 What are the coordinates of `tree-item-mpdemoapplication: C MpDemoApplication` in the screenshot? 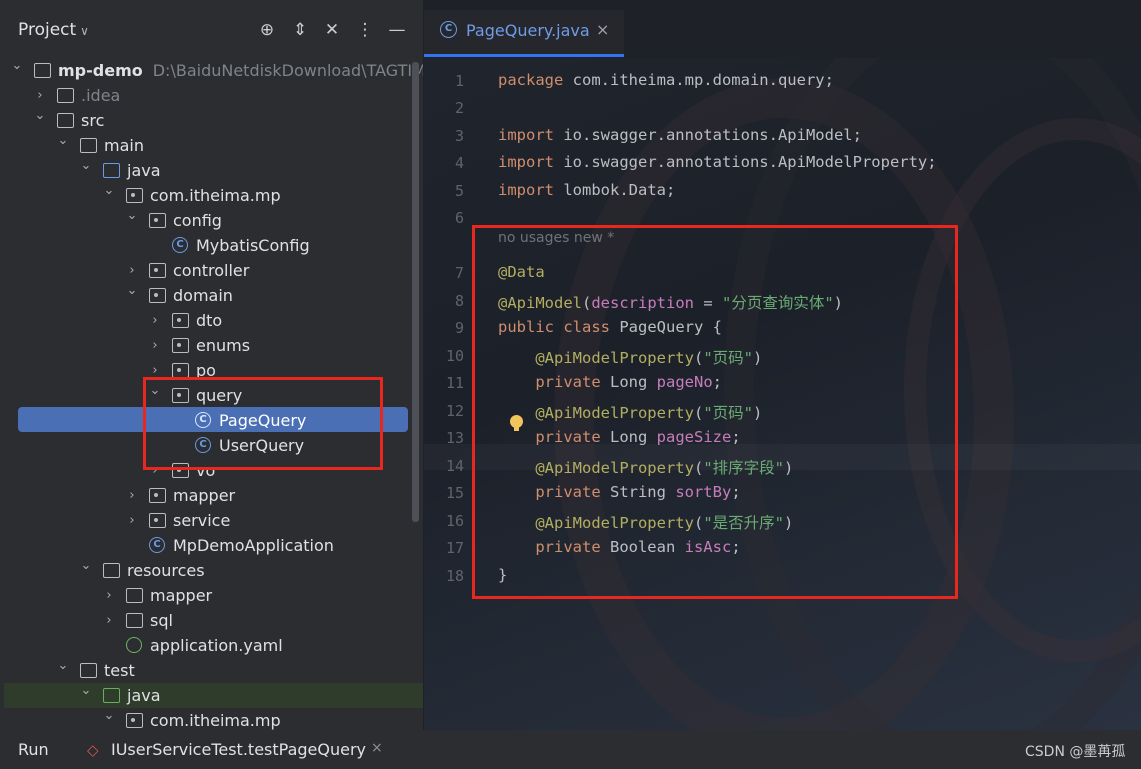 It's located at (211, 545).